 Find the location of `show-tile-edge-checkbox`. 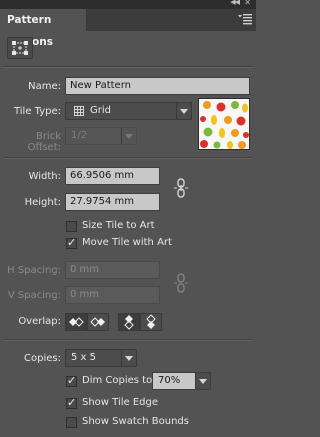

show-tile-edge-checkbox is located at coordinates (71, 402).